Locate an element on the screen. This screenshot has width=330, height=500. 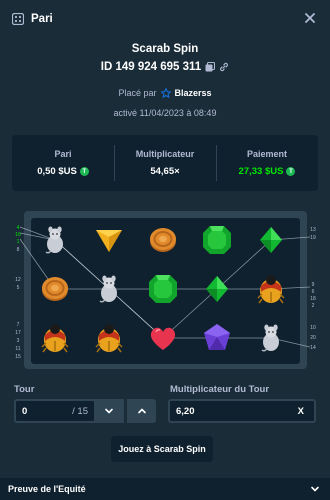
stat-bet-value: 0,50 $US T is located at coordinates (63, 171).